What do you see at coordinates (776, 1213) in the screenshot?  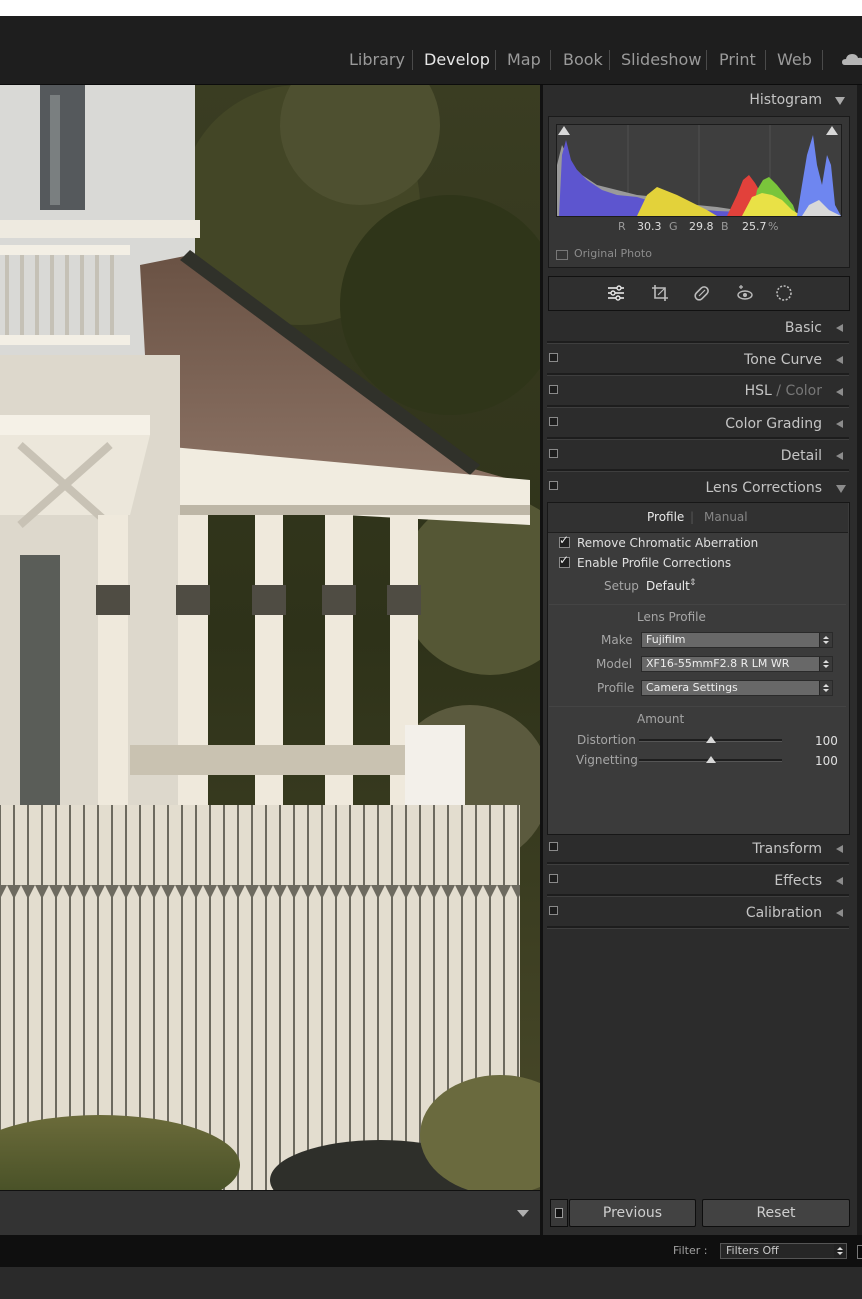 I see `reset-button: Reset` at bounding box center [776, 1213].